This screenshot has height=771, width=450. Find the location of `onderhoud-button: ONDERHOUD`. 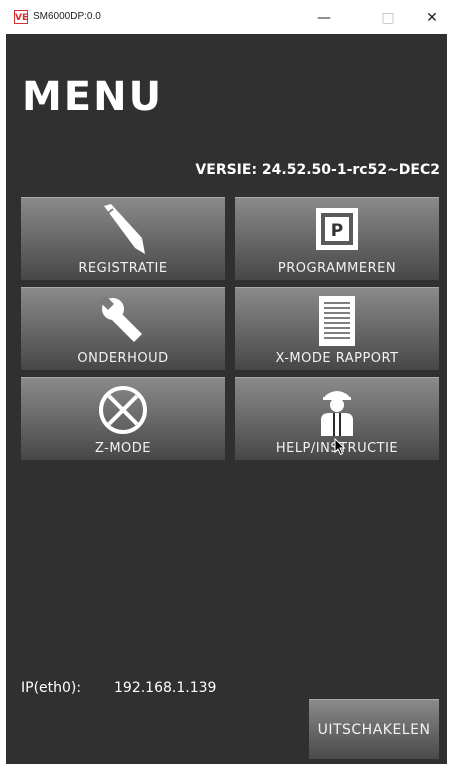

onderhoud-button: ONDERHOUD is located at coordinates (123, 328).